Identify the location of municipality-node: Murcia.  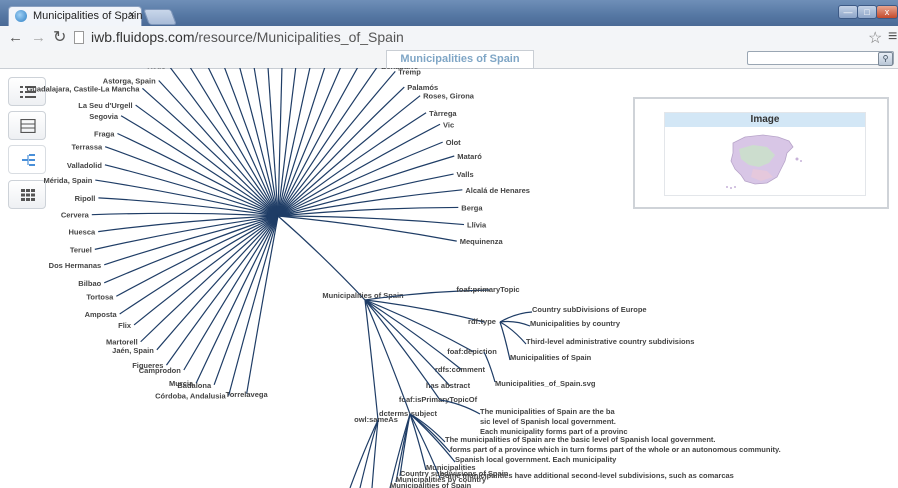
(181, 383).